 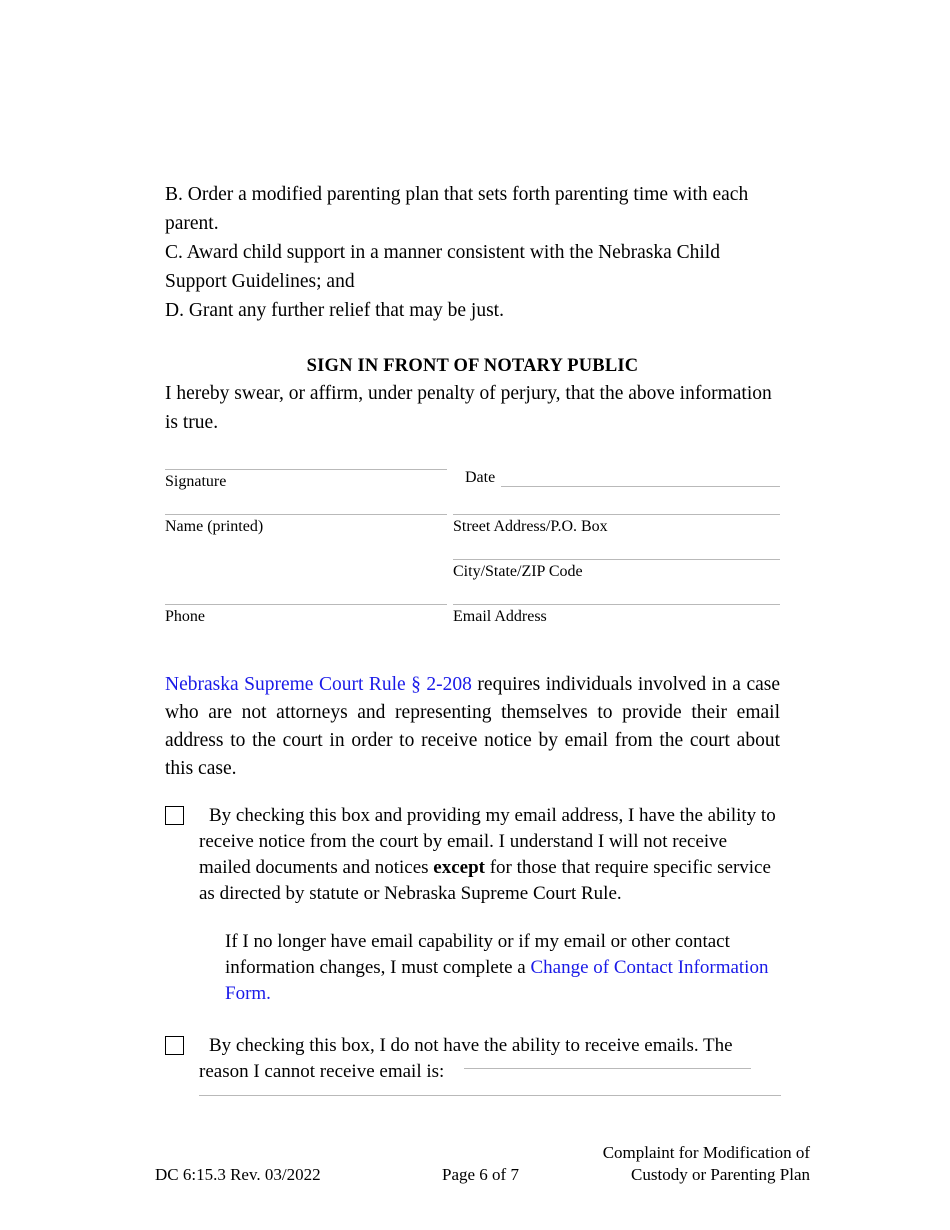 I want to click on city-state-zip-label: City/State/ZIP Code, so click(x=518, y=571).